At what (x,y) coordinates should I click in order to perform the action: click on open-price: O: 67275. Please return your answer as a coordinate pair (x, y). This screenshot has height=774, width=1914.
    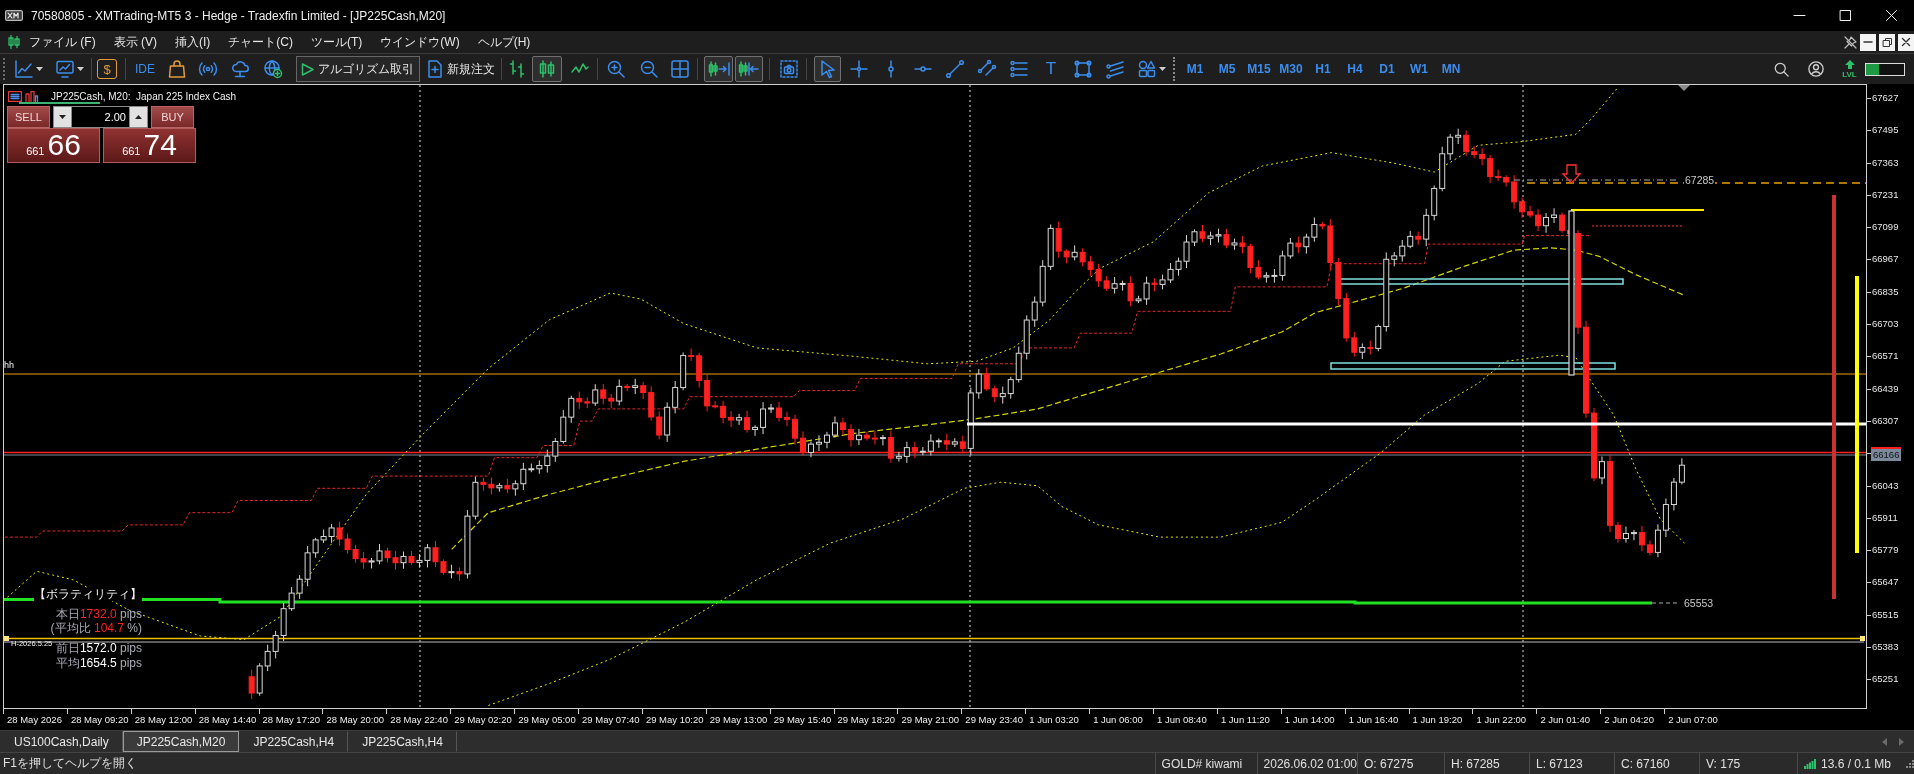
    Looking at the image, I should click on (1400, 763).